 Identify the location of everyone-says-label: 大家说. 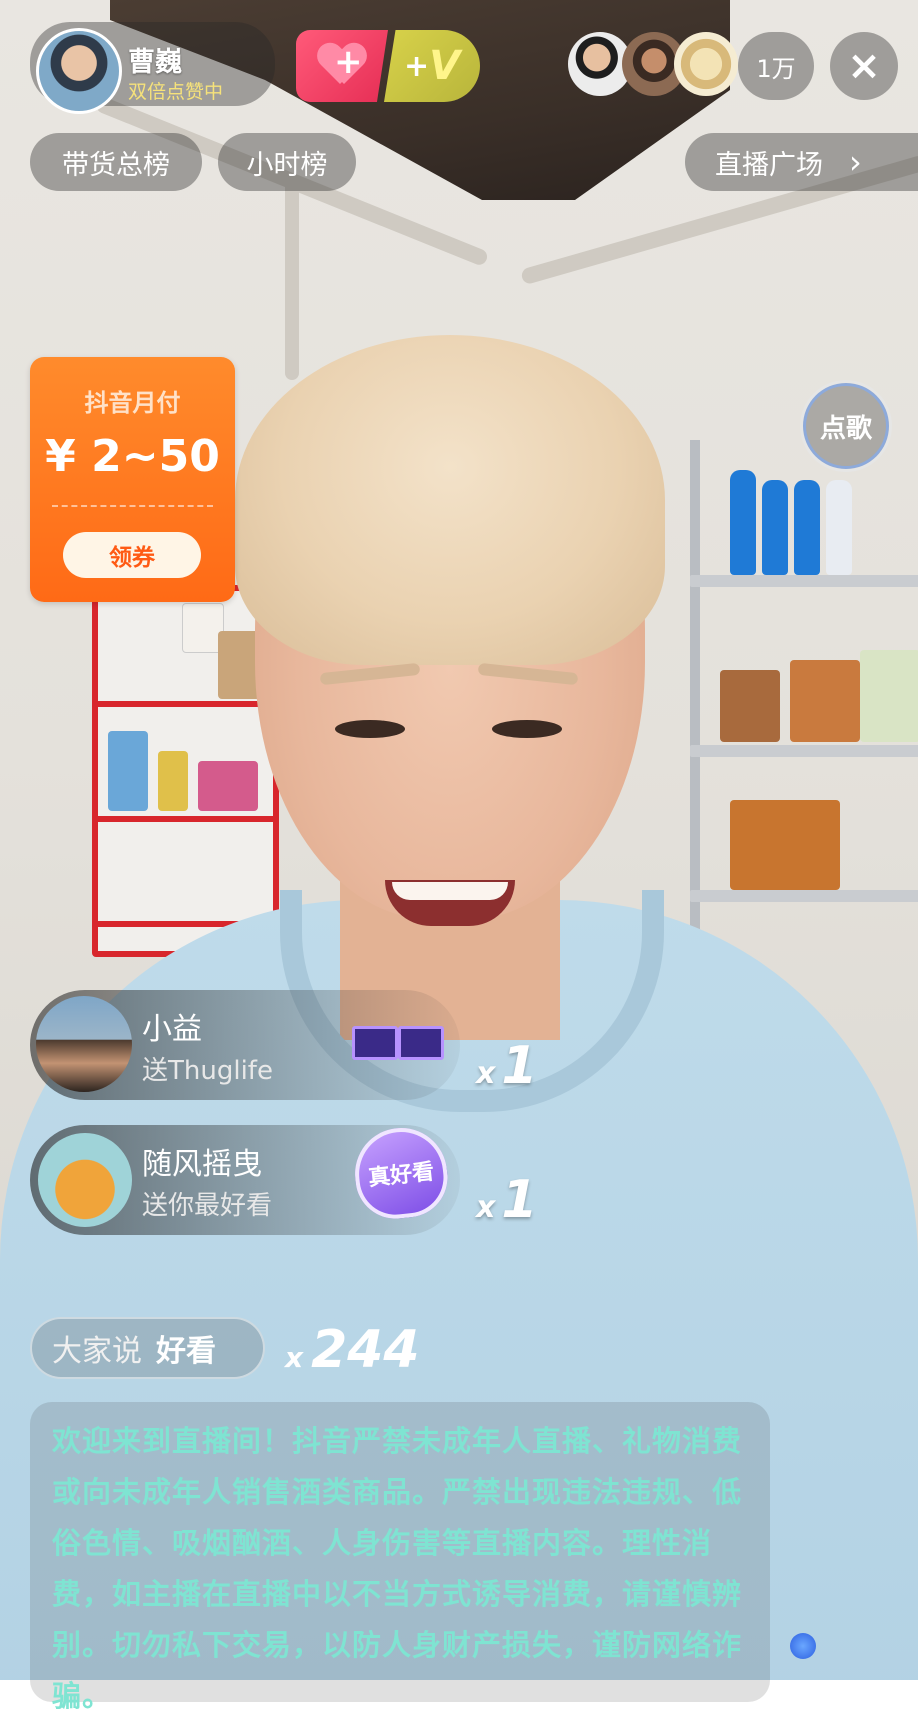
(97, 1351).